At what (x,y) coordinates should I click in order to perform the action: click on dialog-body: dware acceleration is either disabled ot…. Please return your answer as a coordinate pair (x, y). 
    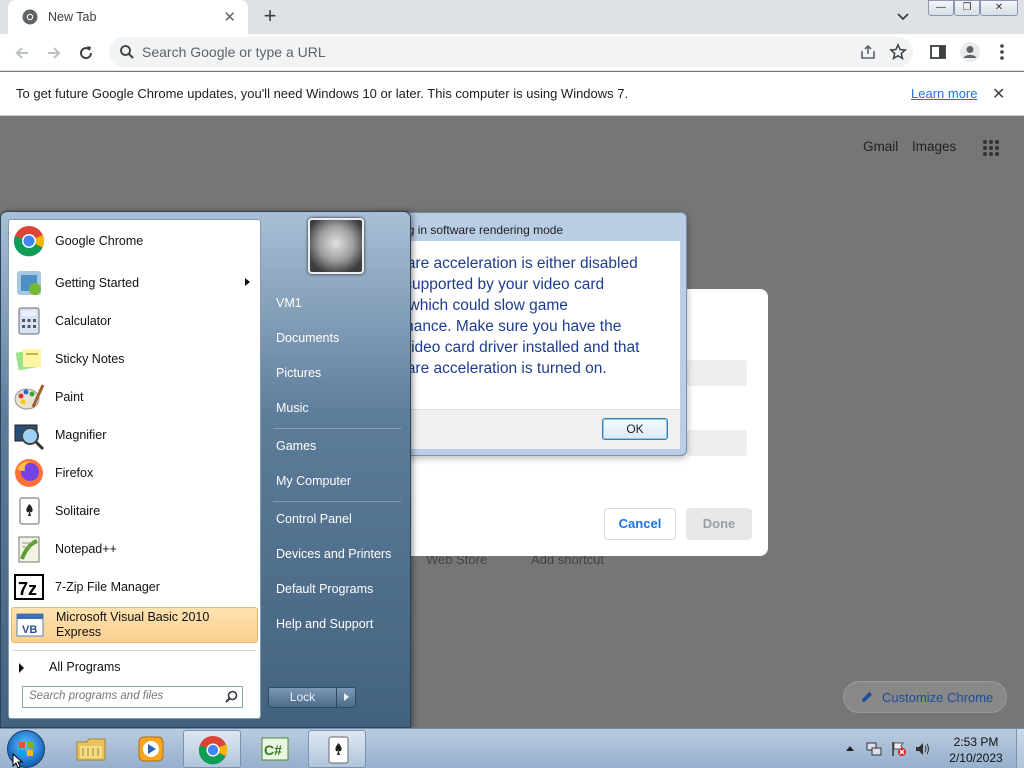
    Looking at the image, I should click on (533, 325).